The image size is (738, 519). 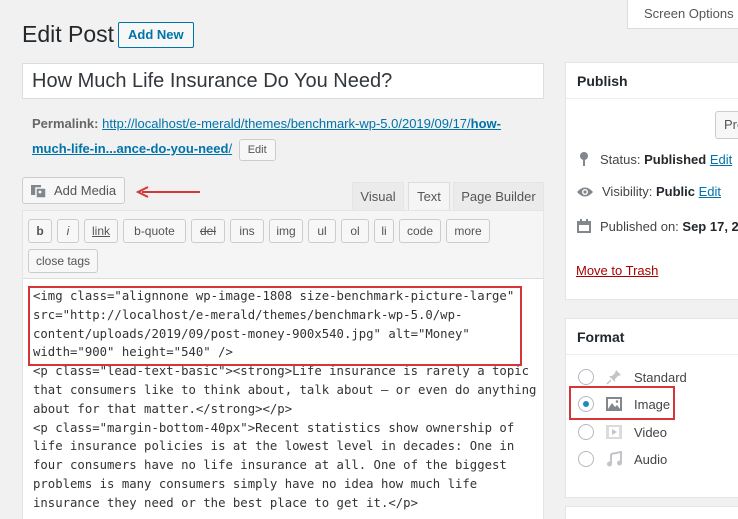 I want to click on visibility-row: Visibility: Public Edit, so click(x=648, y=191).